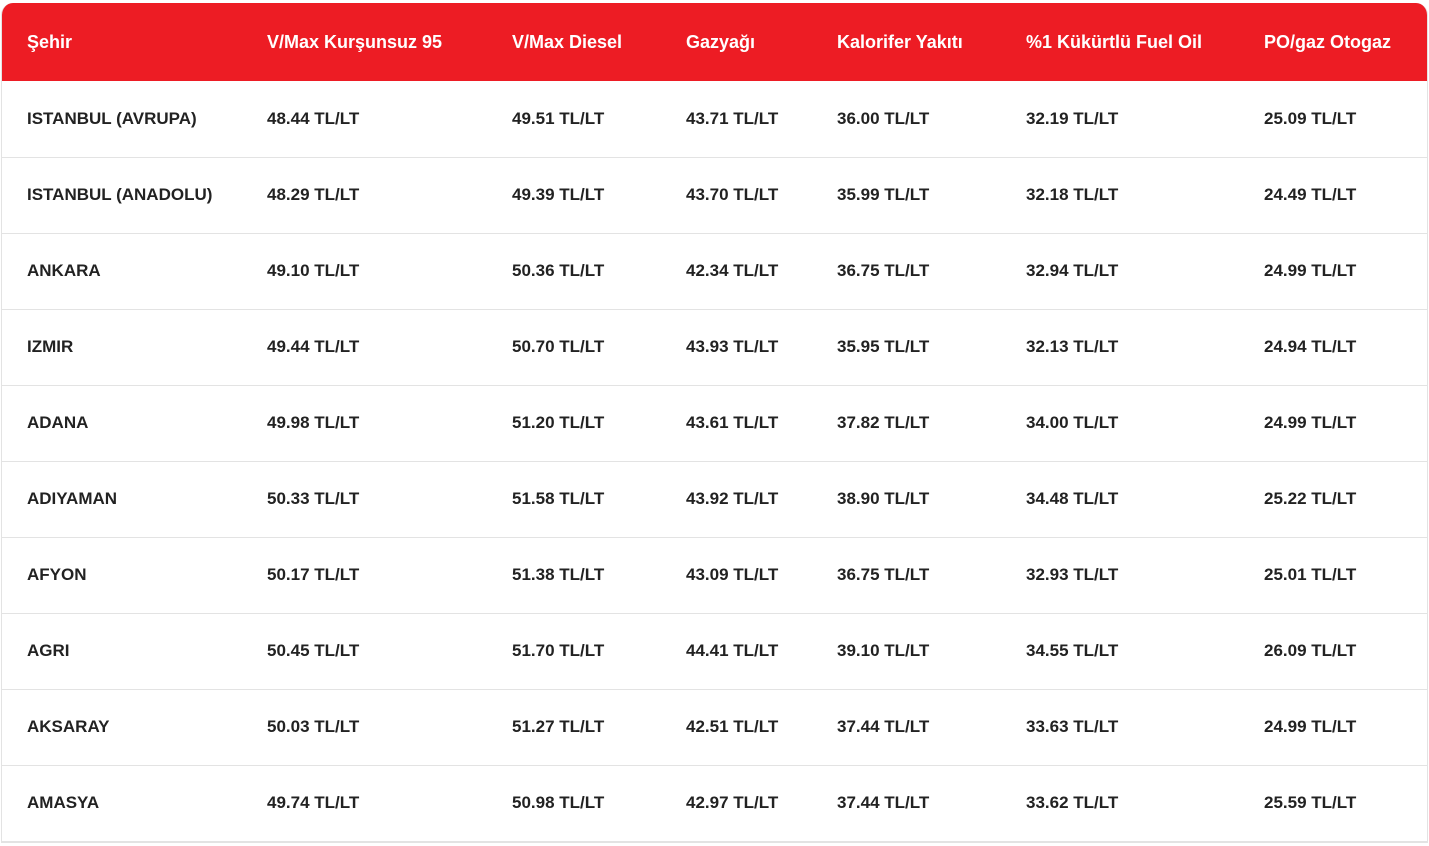 The height and width of the screenshot is (846, 1429). I want to click on cell-diesel: 49.51 TL/LT, so click(558, 118).